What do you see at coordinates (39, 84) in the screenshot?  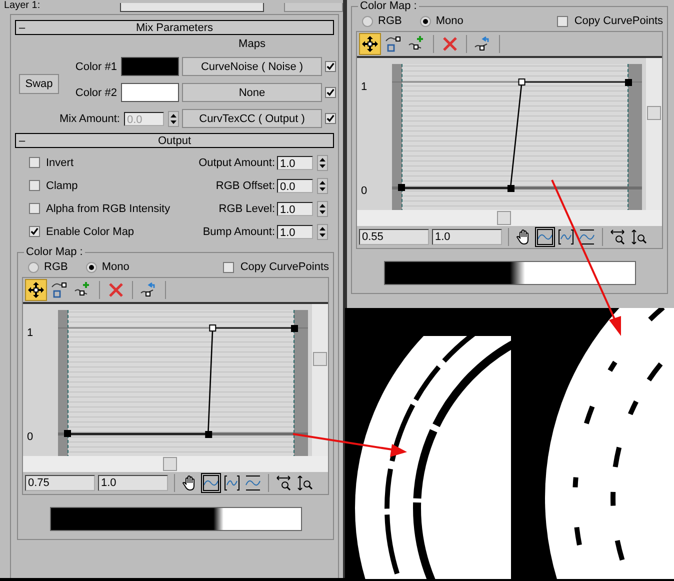 I see `swap-button: Swap` at bounding box center [39, 84].